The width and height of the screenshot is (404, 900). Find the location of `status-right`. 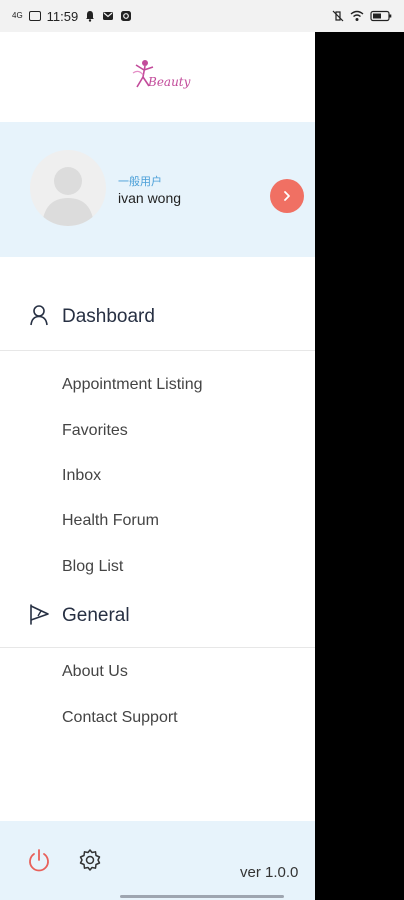

status-right is located at coordinates (362, 16).